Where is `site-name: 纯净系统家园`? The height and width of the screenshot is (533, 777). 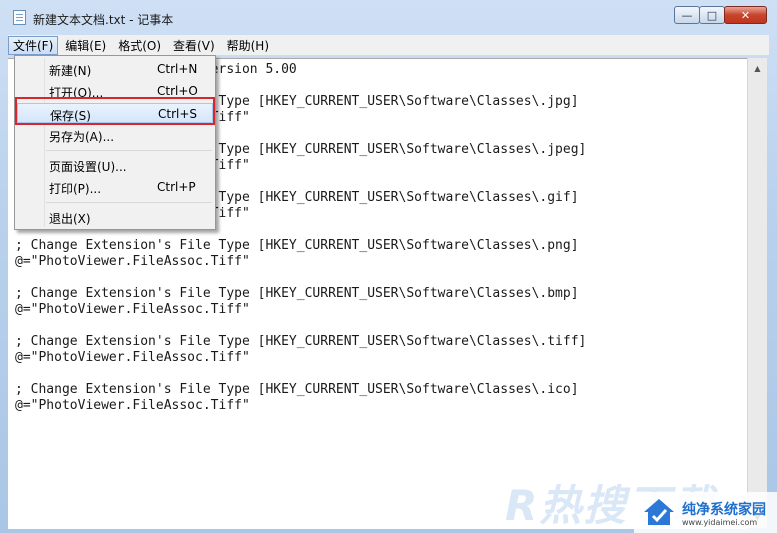
site-name: 纯净系统家园 is located at coordinates (724, 510).